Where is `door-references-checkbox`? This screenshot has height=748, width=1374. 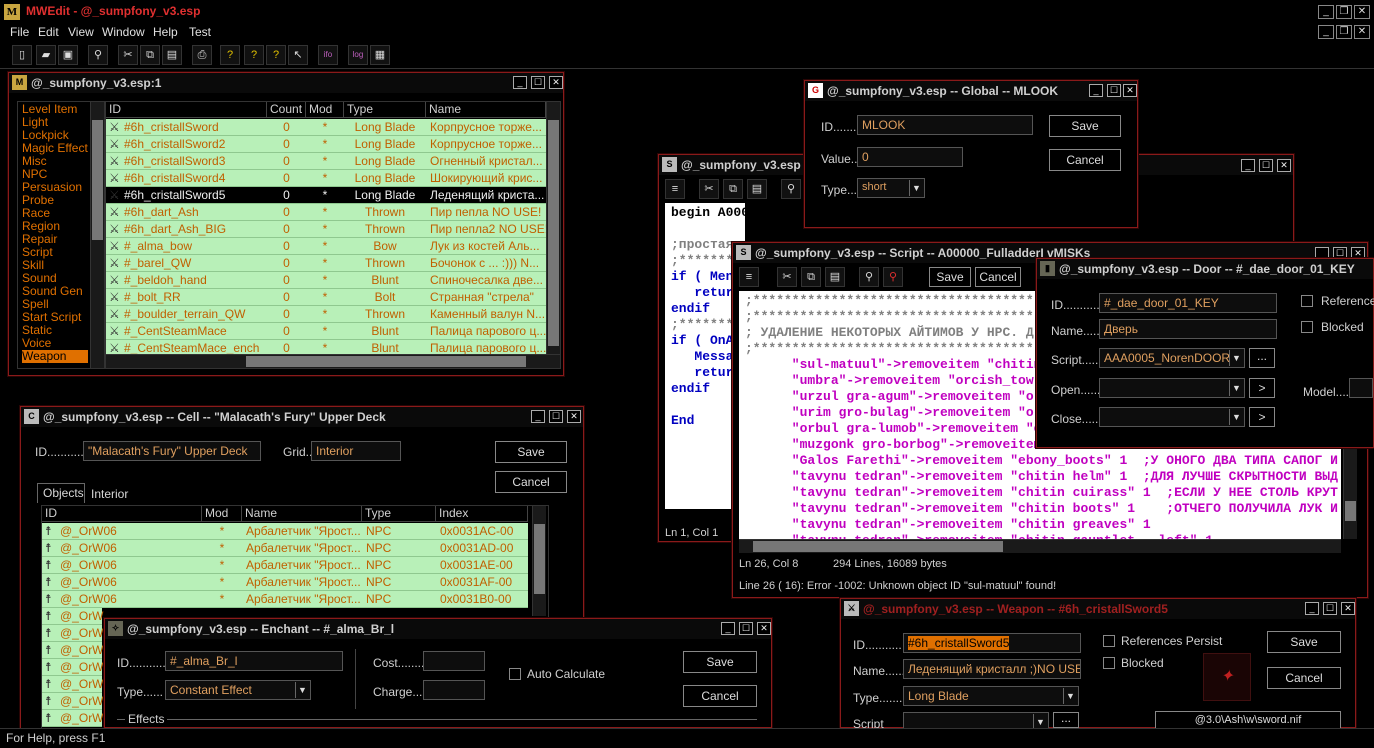 door-references-checkbox is located at coordinates (1307, 301).